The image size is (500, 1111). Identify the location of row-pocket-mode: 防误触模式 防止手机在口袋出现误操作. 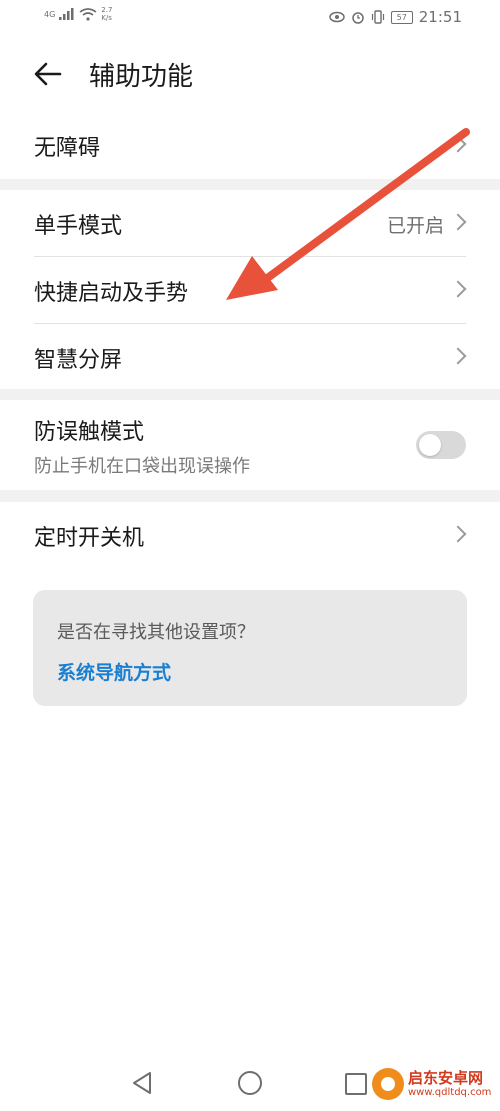
(250, 450).